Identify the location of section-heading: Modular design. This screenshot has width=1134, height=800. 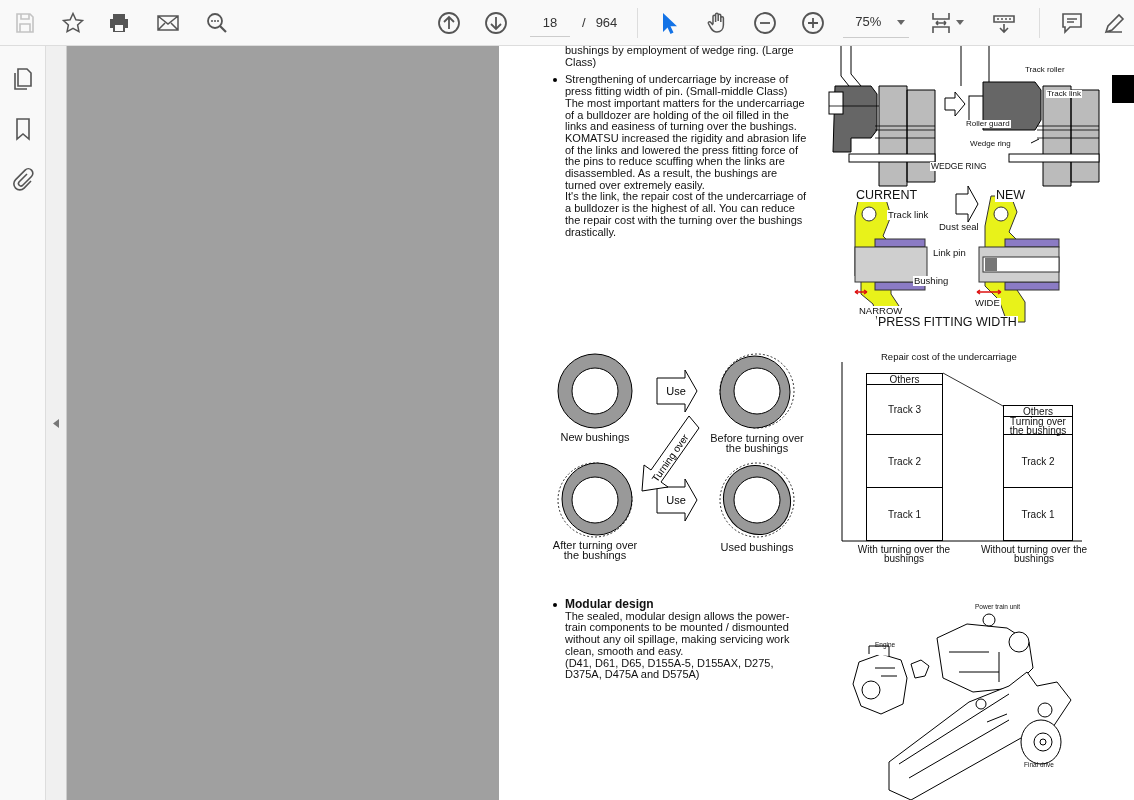
(609, 605).